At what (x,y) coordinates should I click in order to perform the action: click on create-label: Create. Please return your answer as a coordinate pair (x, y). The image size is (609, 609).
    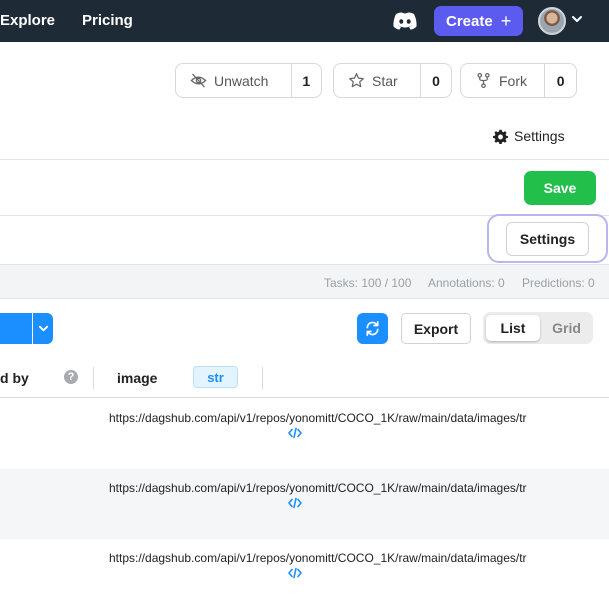
    Looking at the image, I should click on (469, 21).